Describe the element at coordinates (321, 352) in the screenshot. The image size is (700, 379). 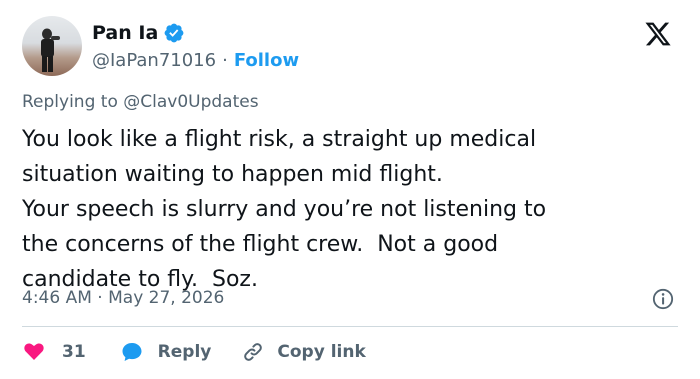
I see `copy-link-label: Copy link` at that location.